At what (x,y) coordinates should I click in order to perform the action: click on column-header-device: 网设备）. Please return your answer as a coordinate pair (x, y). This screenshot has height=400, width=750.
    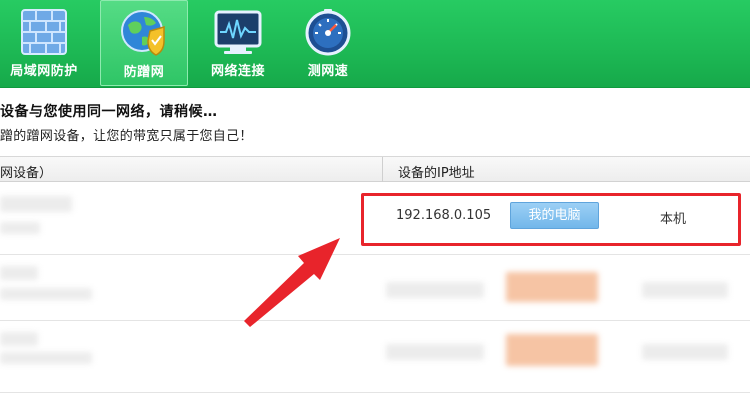
    Looking at the image, I should click on (26, 173).